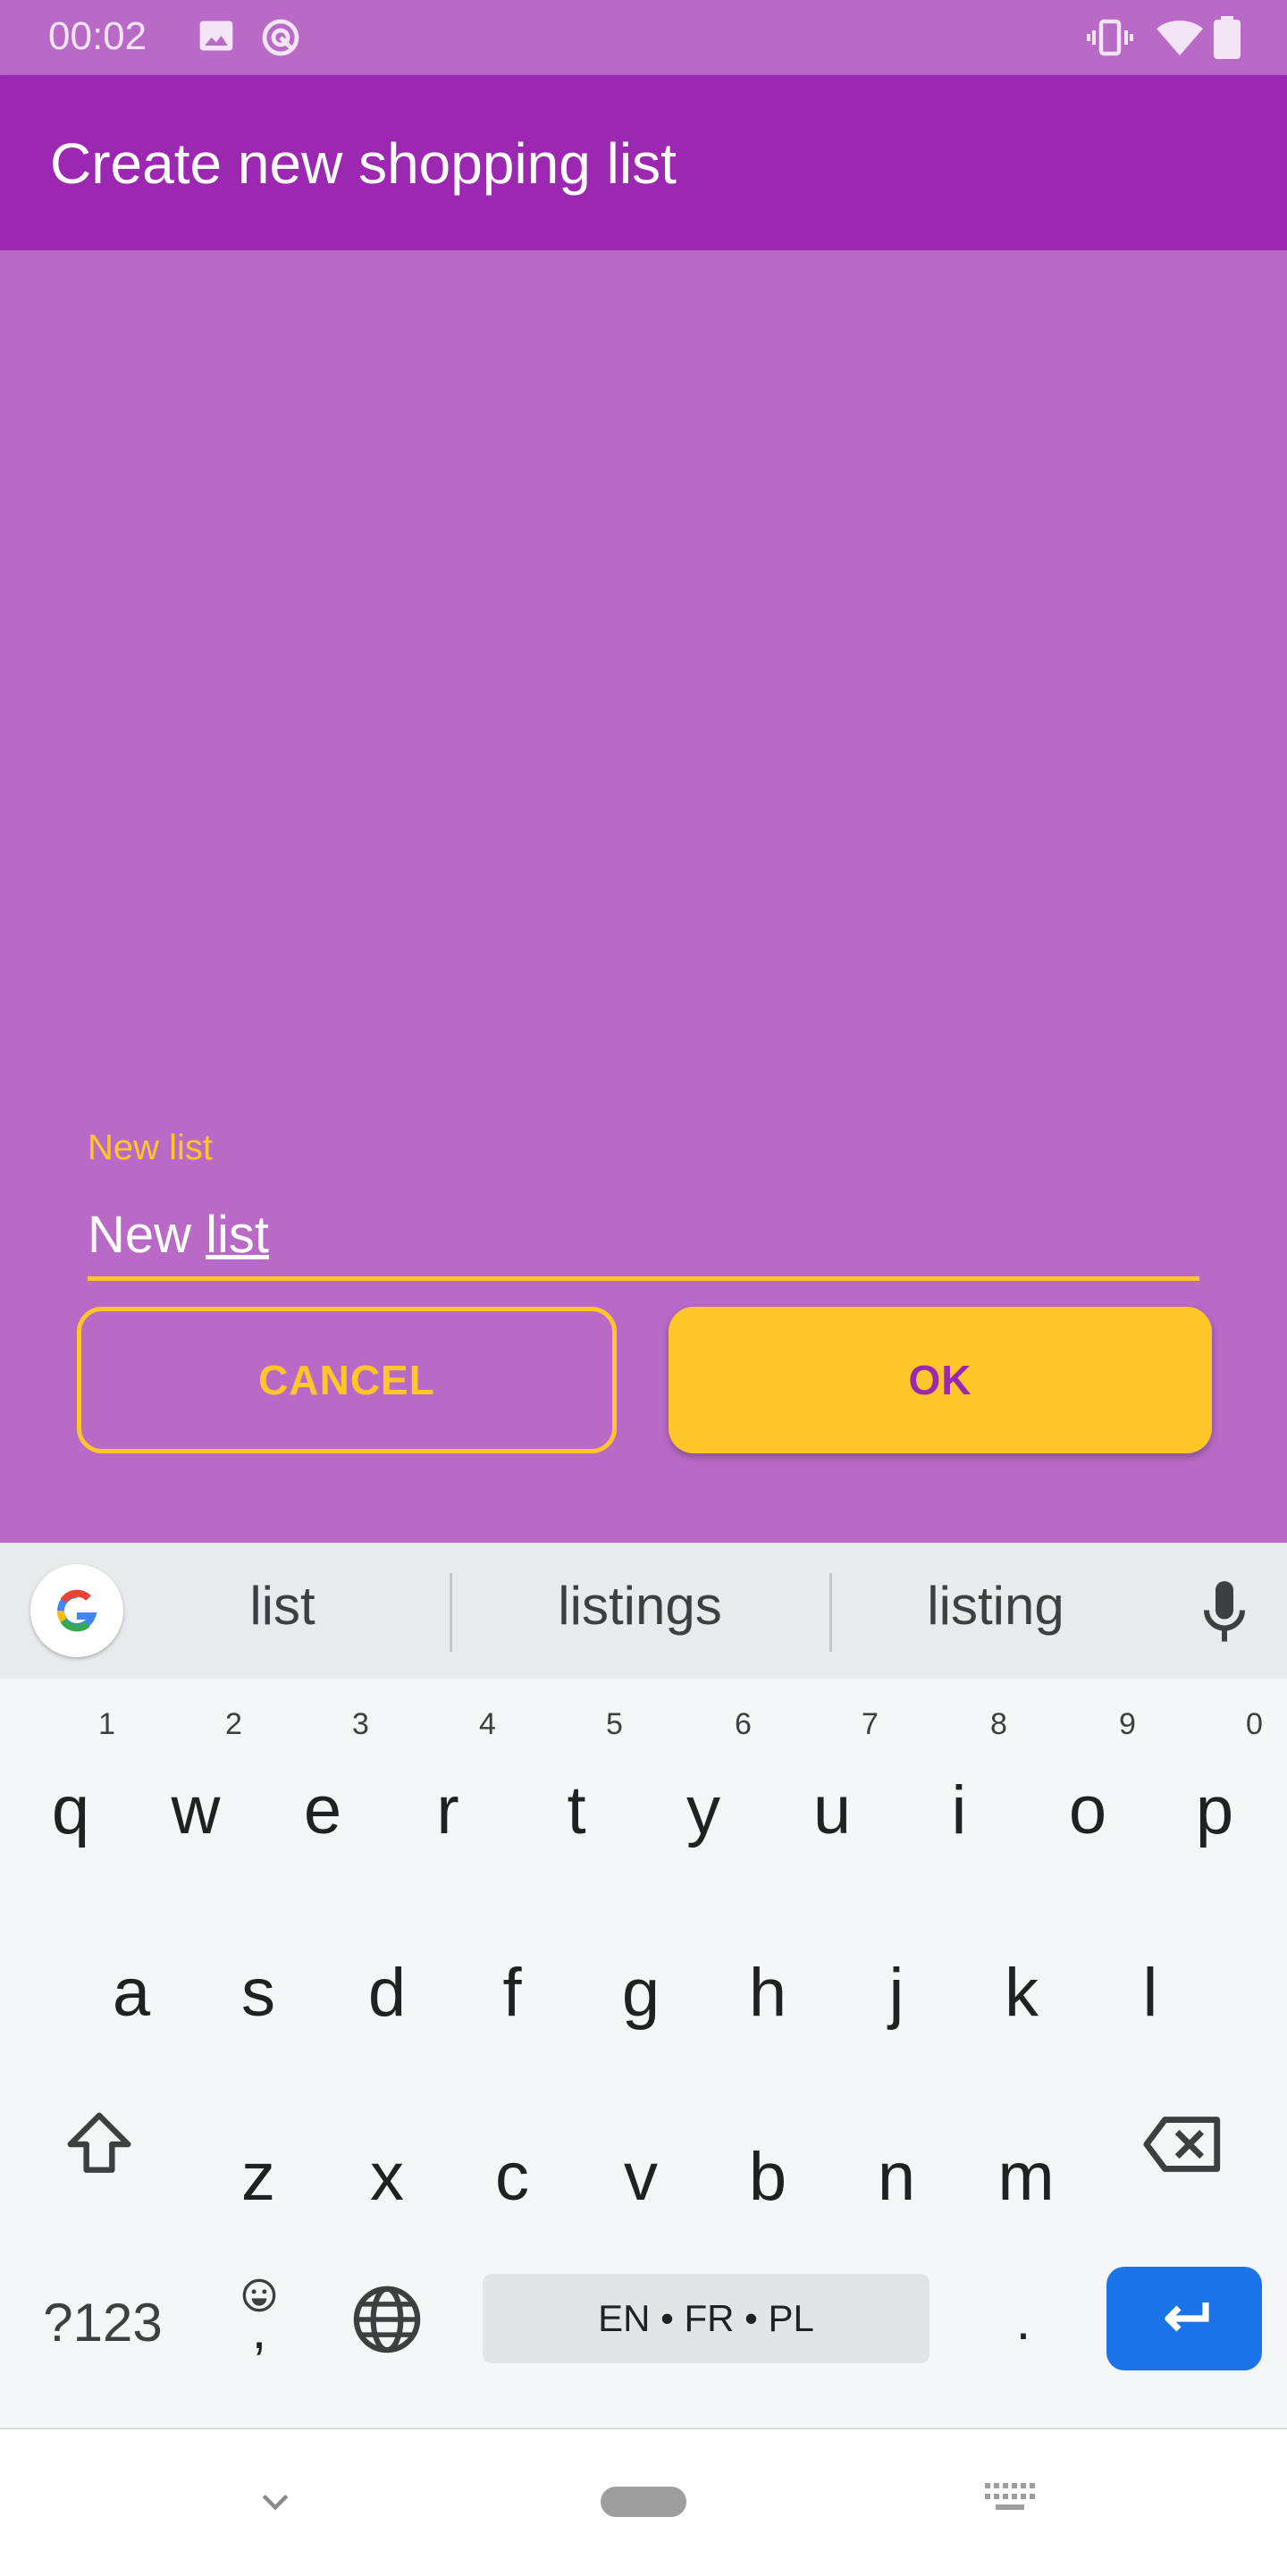  What do you see at coordinates (897, 2177) in the screenshot?
I see `key-n: n` at bounding box center [897, 2177].